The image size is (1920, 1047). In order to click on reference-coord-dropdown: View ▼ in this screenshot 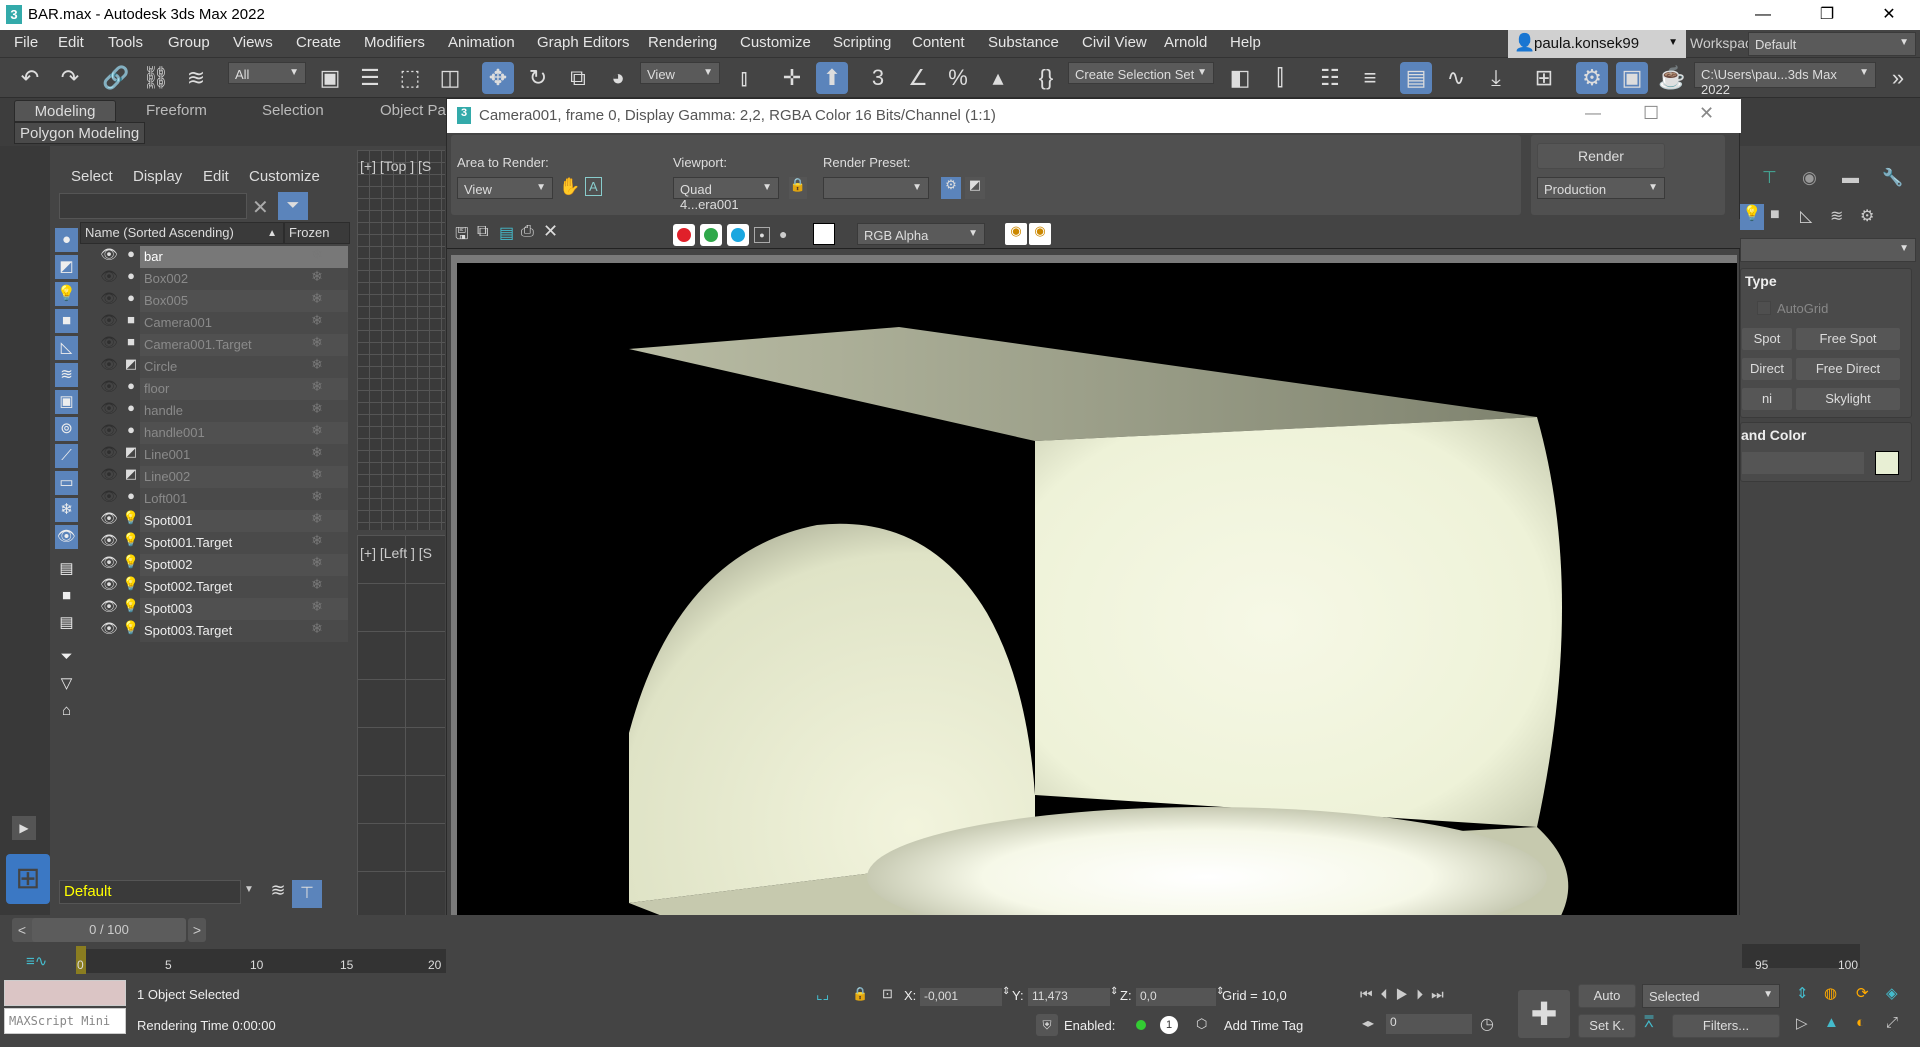, I will do `click(680, 73)`.